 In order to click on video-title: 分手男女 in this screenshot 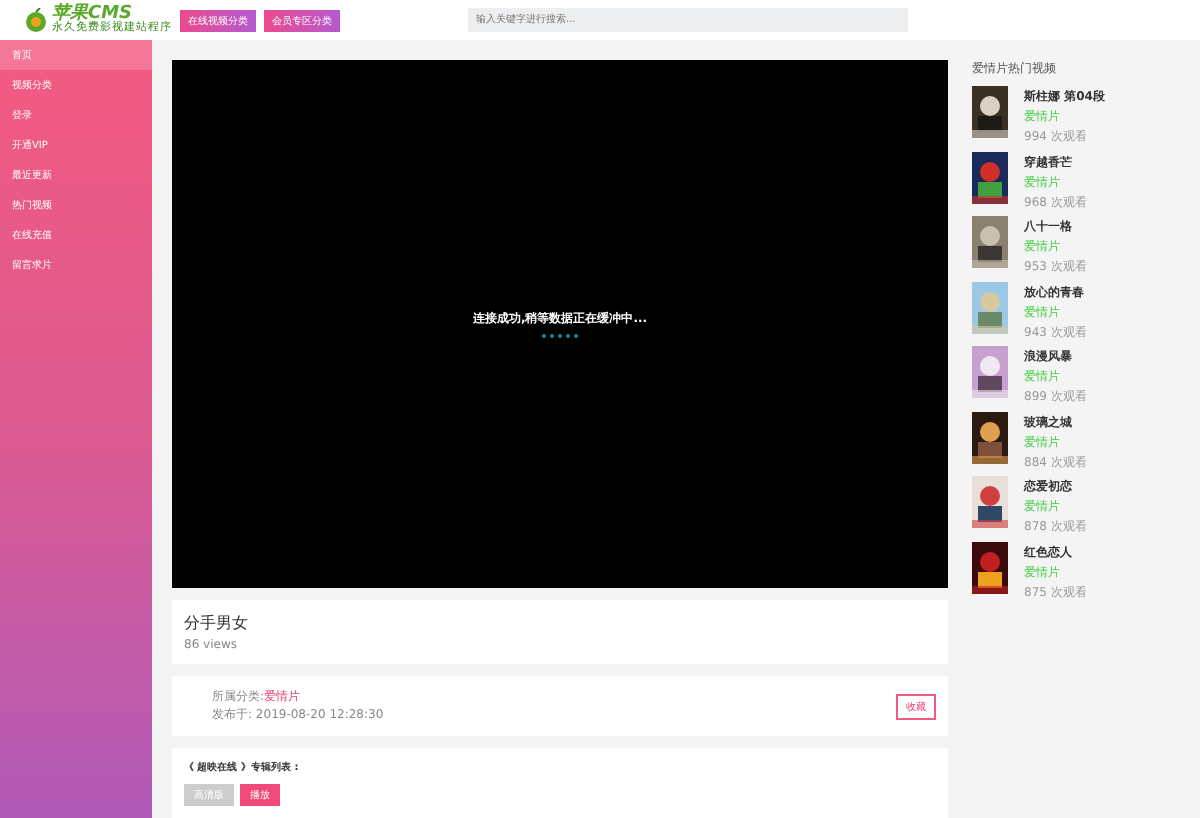, I will do `click(217, 623)`.